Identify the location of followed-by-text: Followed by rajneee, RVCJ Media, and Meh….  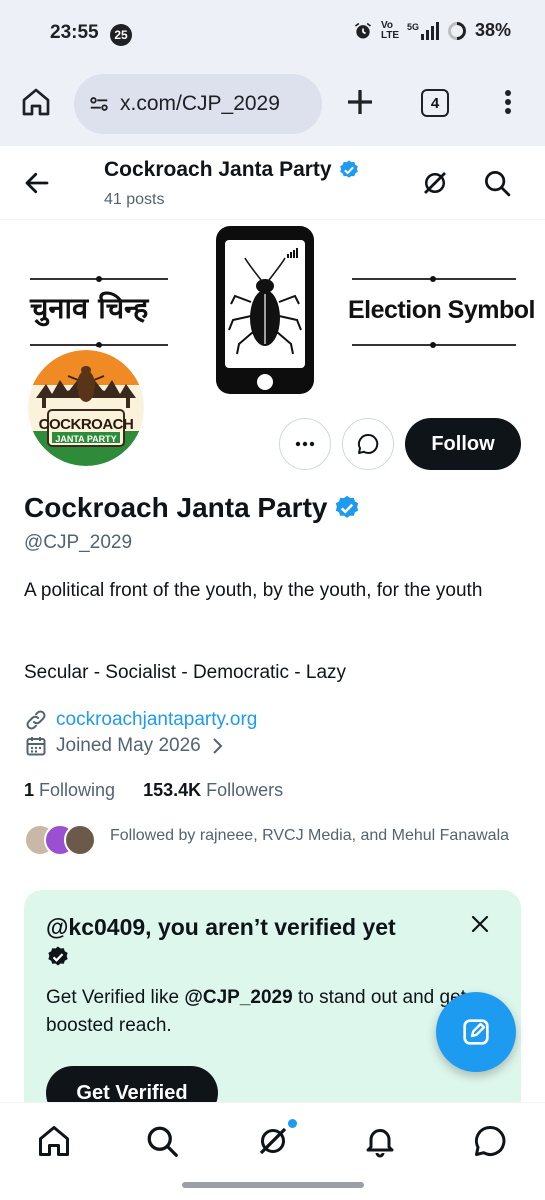
(310, 835).